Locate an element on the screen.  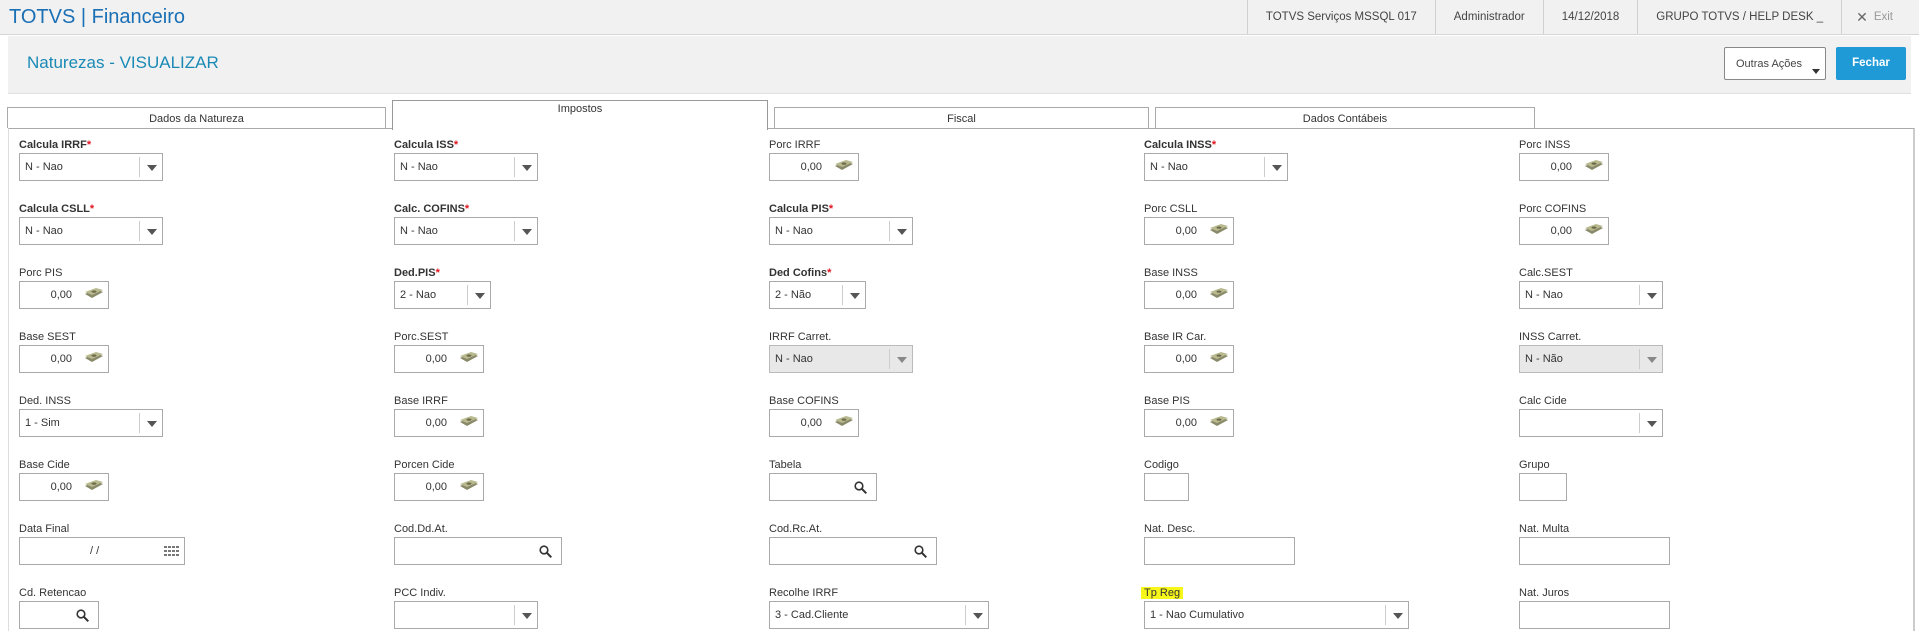
porc-irrf-value: 0,00 is located at coordinates (811, 167).